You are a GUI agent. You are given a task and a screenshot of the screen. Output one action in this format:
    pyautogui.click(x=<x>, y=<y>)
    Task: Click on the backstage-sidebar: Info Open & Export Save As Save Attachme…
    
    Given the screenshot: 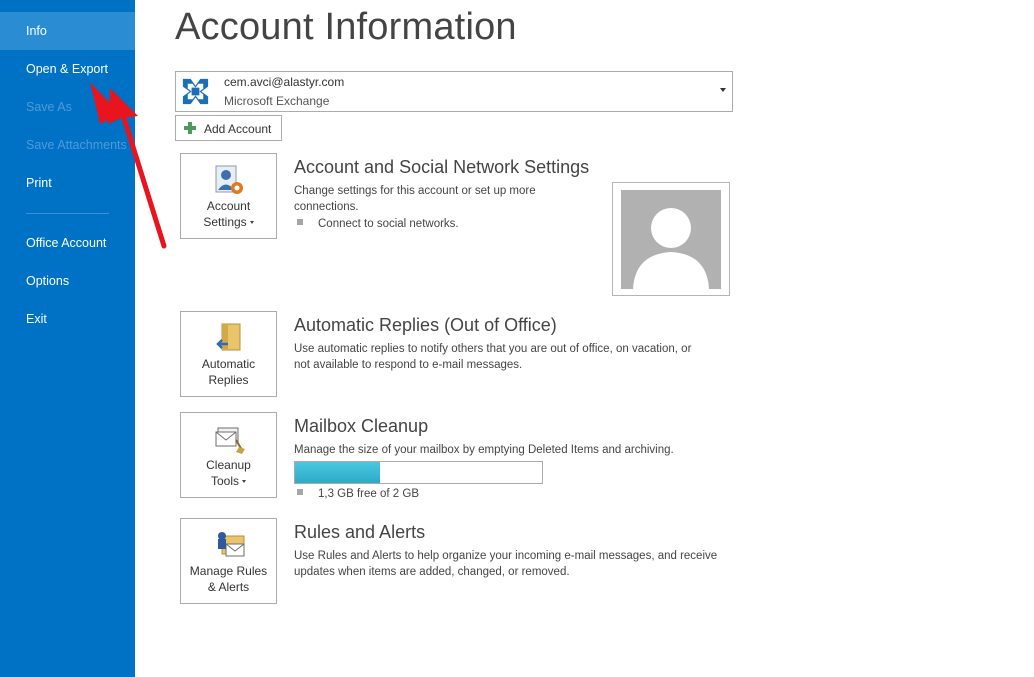 What is the action you would take?
    pyautogui.click(x=67, y=338)
    